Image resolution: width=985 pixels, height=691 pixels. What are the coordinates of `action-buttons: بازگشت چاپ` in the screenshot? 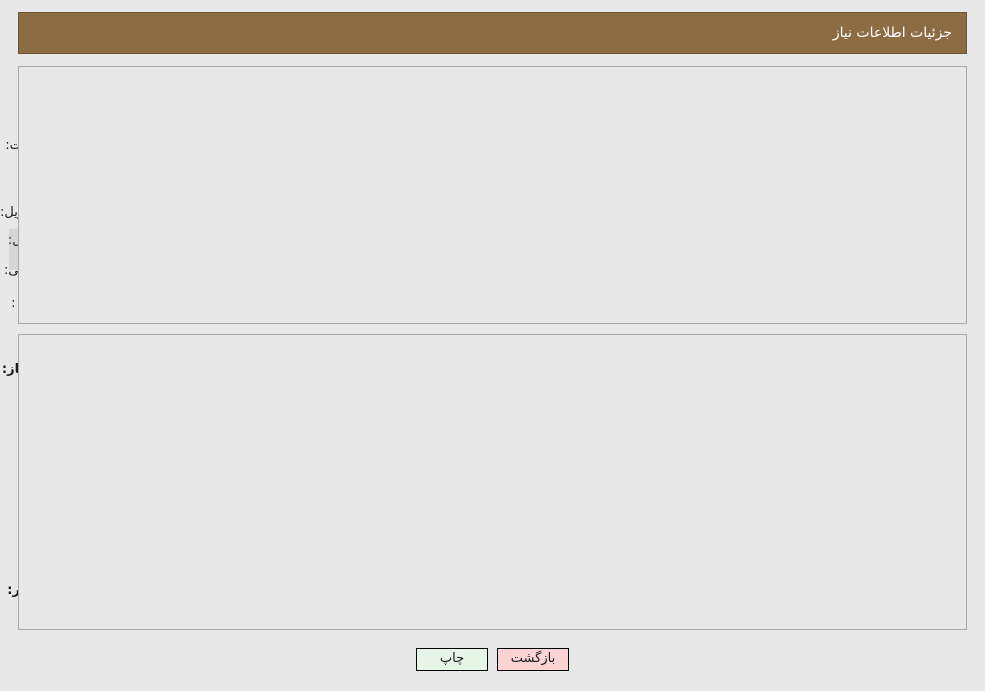 It's located at (492, 659).